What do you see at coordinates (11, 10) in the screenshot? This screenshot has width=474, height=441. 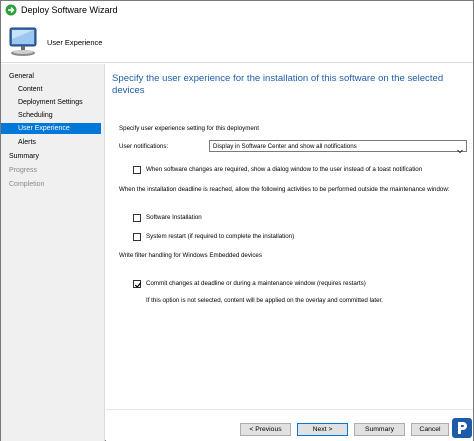 I see `green-arrow-icon` at bounding box center [11, 10].